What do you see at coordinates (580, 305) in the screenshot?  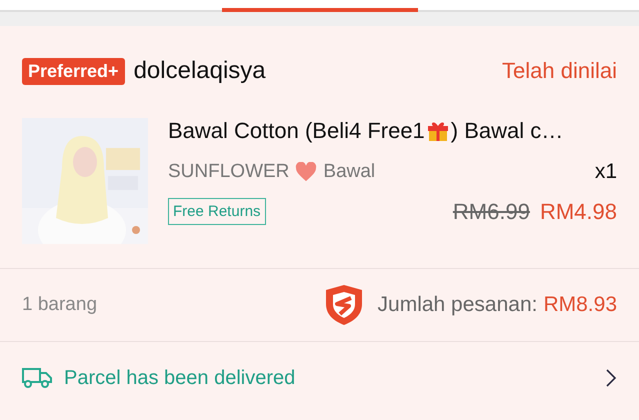 I see `total-amount: RM8.93` at bounding box center [580, 305].